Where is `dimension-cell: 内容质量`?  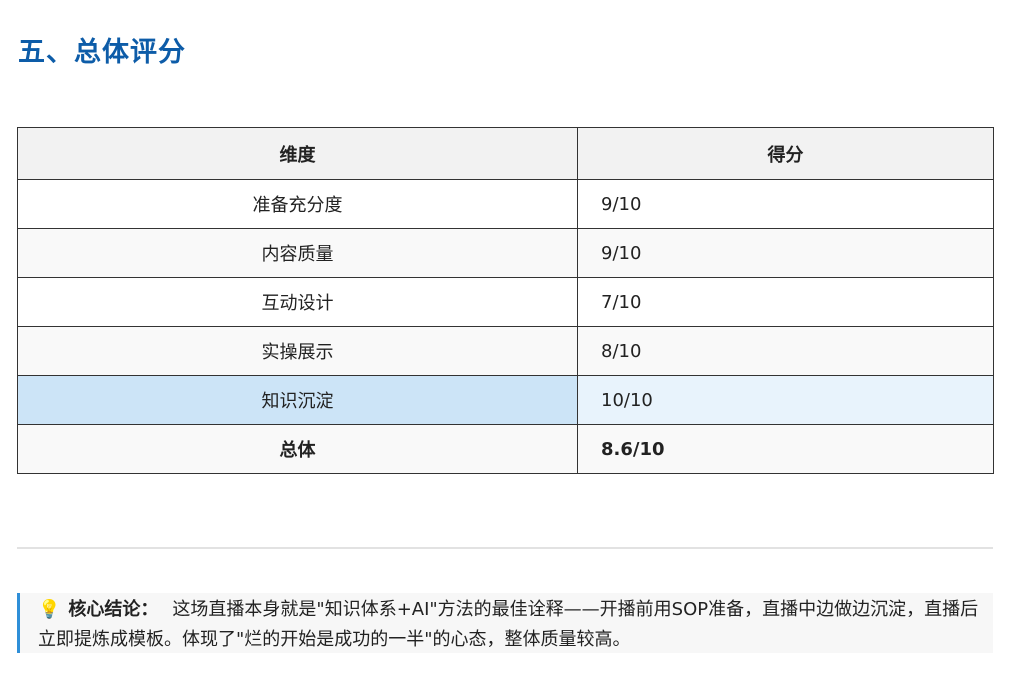
dimension-cell: 内容质量 is located at coordinates (297, 253).